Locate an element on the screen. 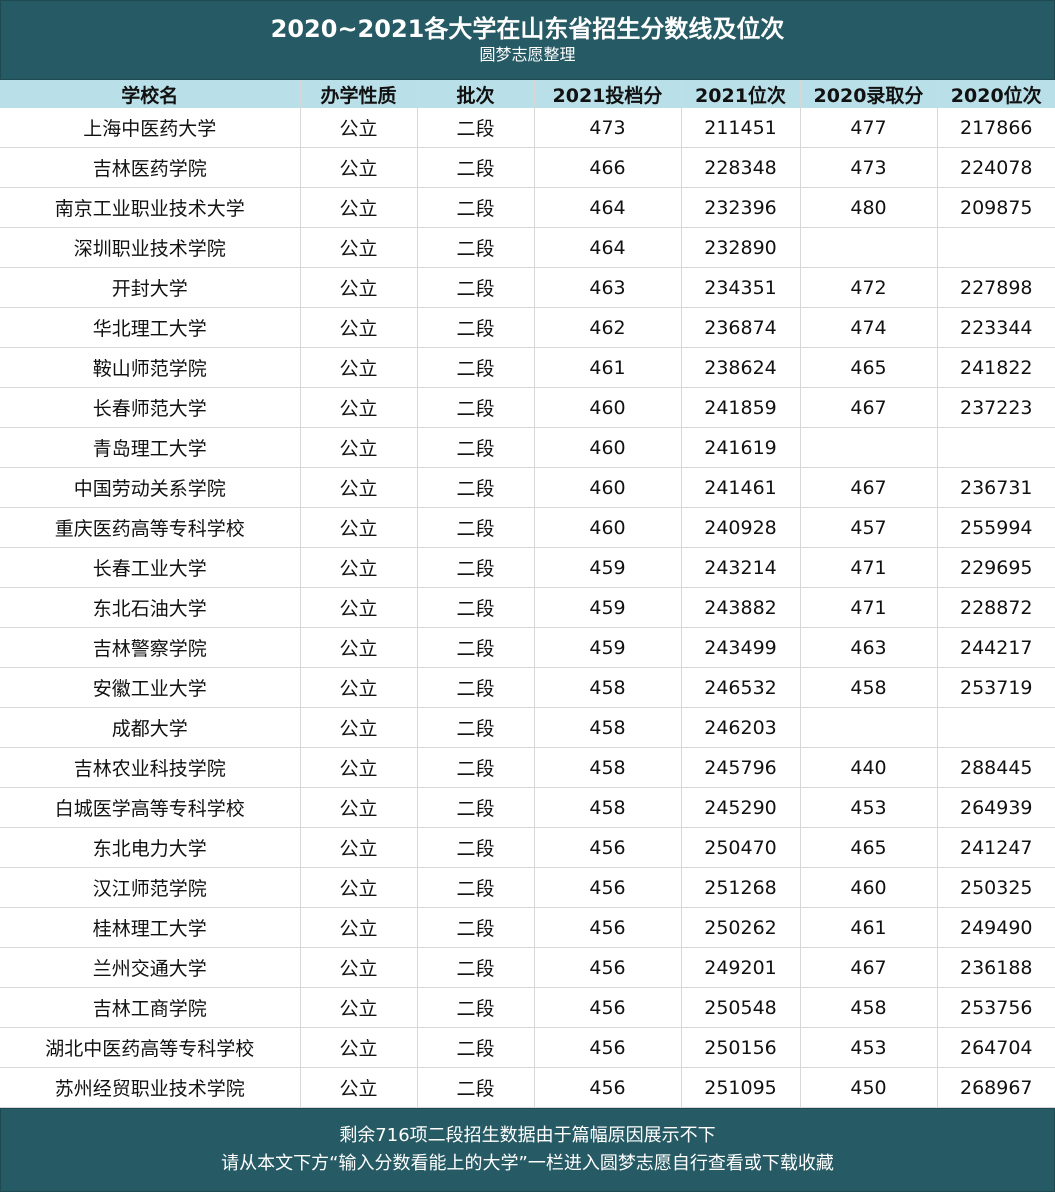  cell-2020-score: 440 is located at coordinates (869, 767).